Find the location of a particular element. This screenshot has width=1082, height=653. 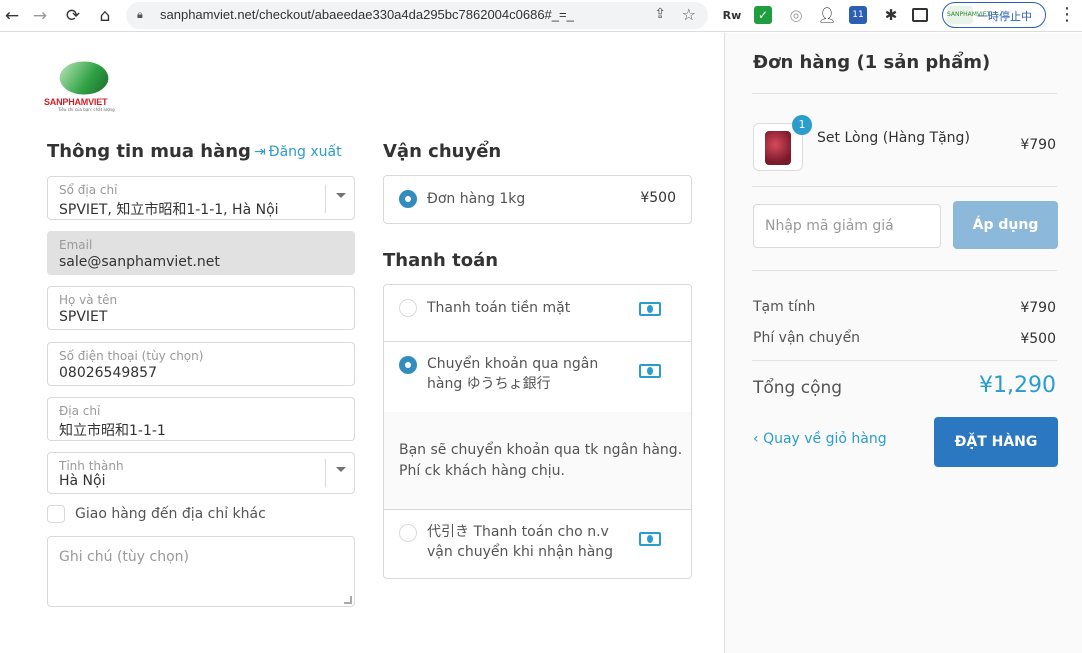

address-book-value: SPVIET, 知立市昭和1-1-1, Hà Nội is located at coordinates (169, 210).